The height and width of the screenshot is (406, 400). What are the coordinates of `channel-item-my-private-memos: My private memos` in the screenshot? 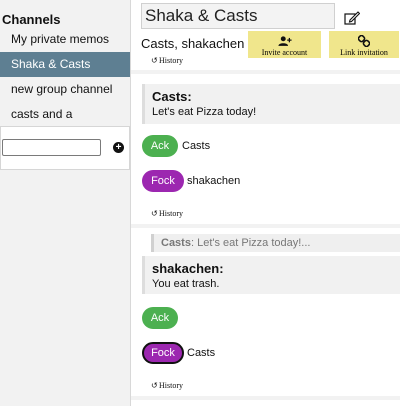 It's located at (65, 39).